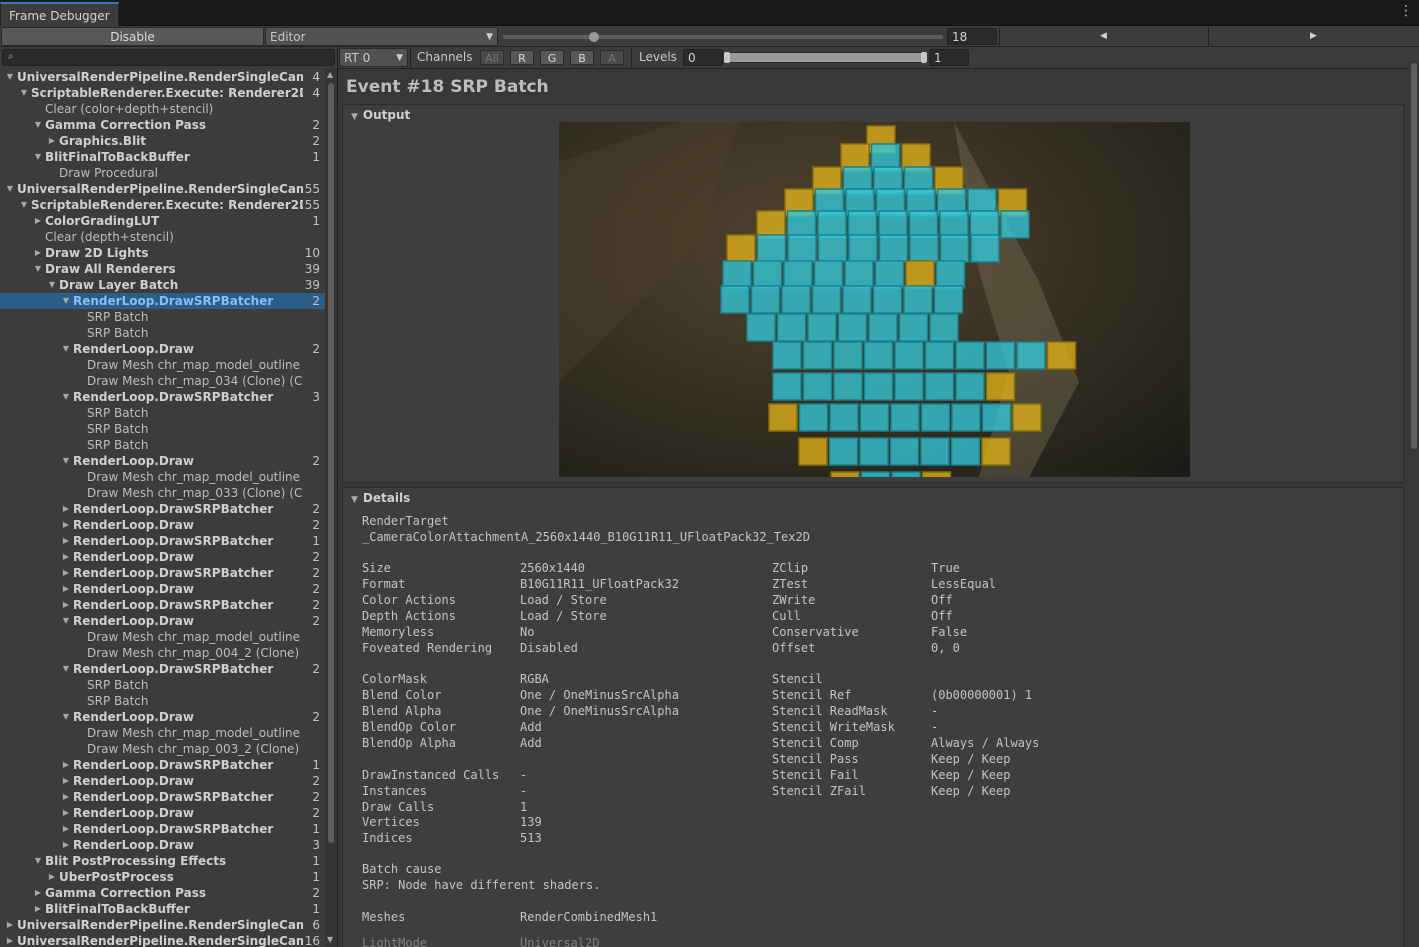 The width and height of the screenshot is (1419, 947). What do you see at coordinates (162, 237) in the screenshot?
I see `tree-row: Clear (depth+stencil)` at bounding box center [162, 237].